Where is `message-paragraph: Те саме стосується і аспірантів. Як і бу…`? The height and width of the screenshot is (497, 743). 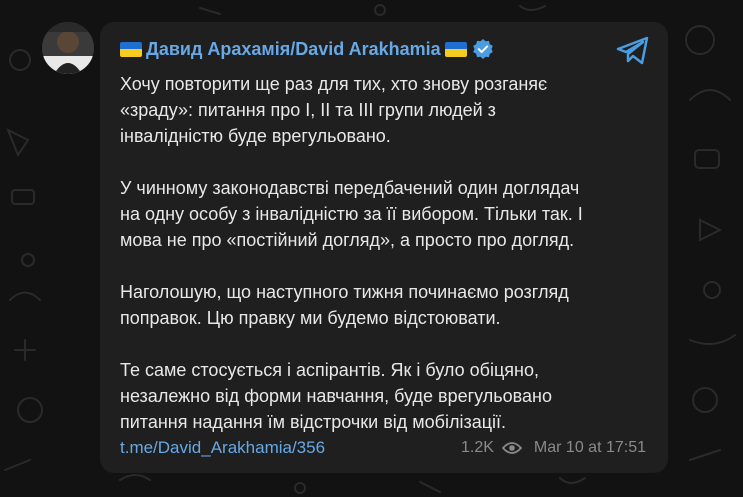
message-paragraph: Те саме стосується і аспірантів. Як і бу… is located at coordinates (336, 396).